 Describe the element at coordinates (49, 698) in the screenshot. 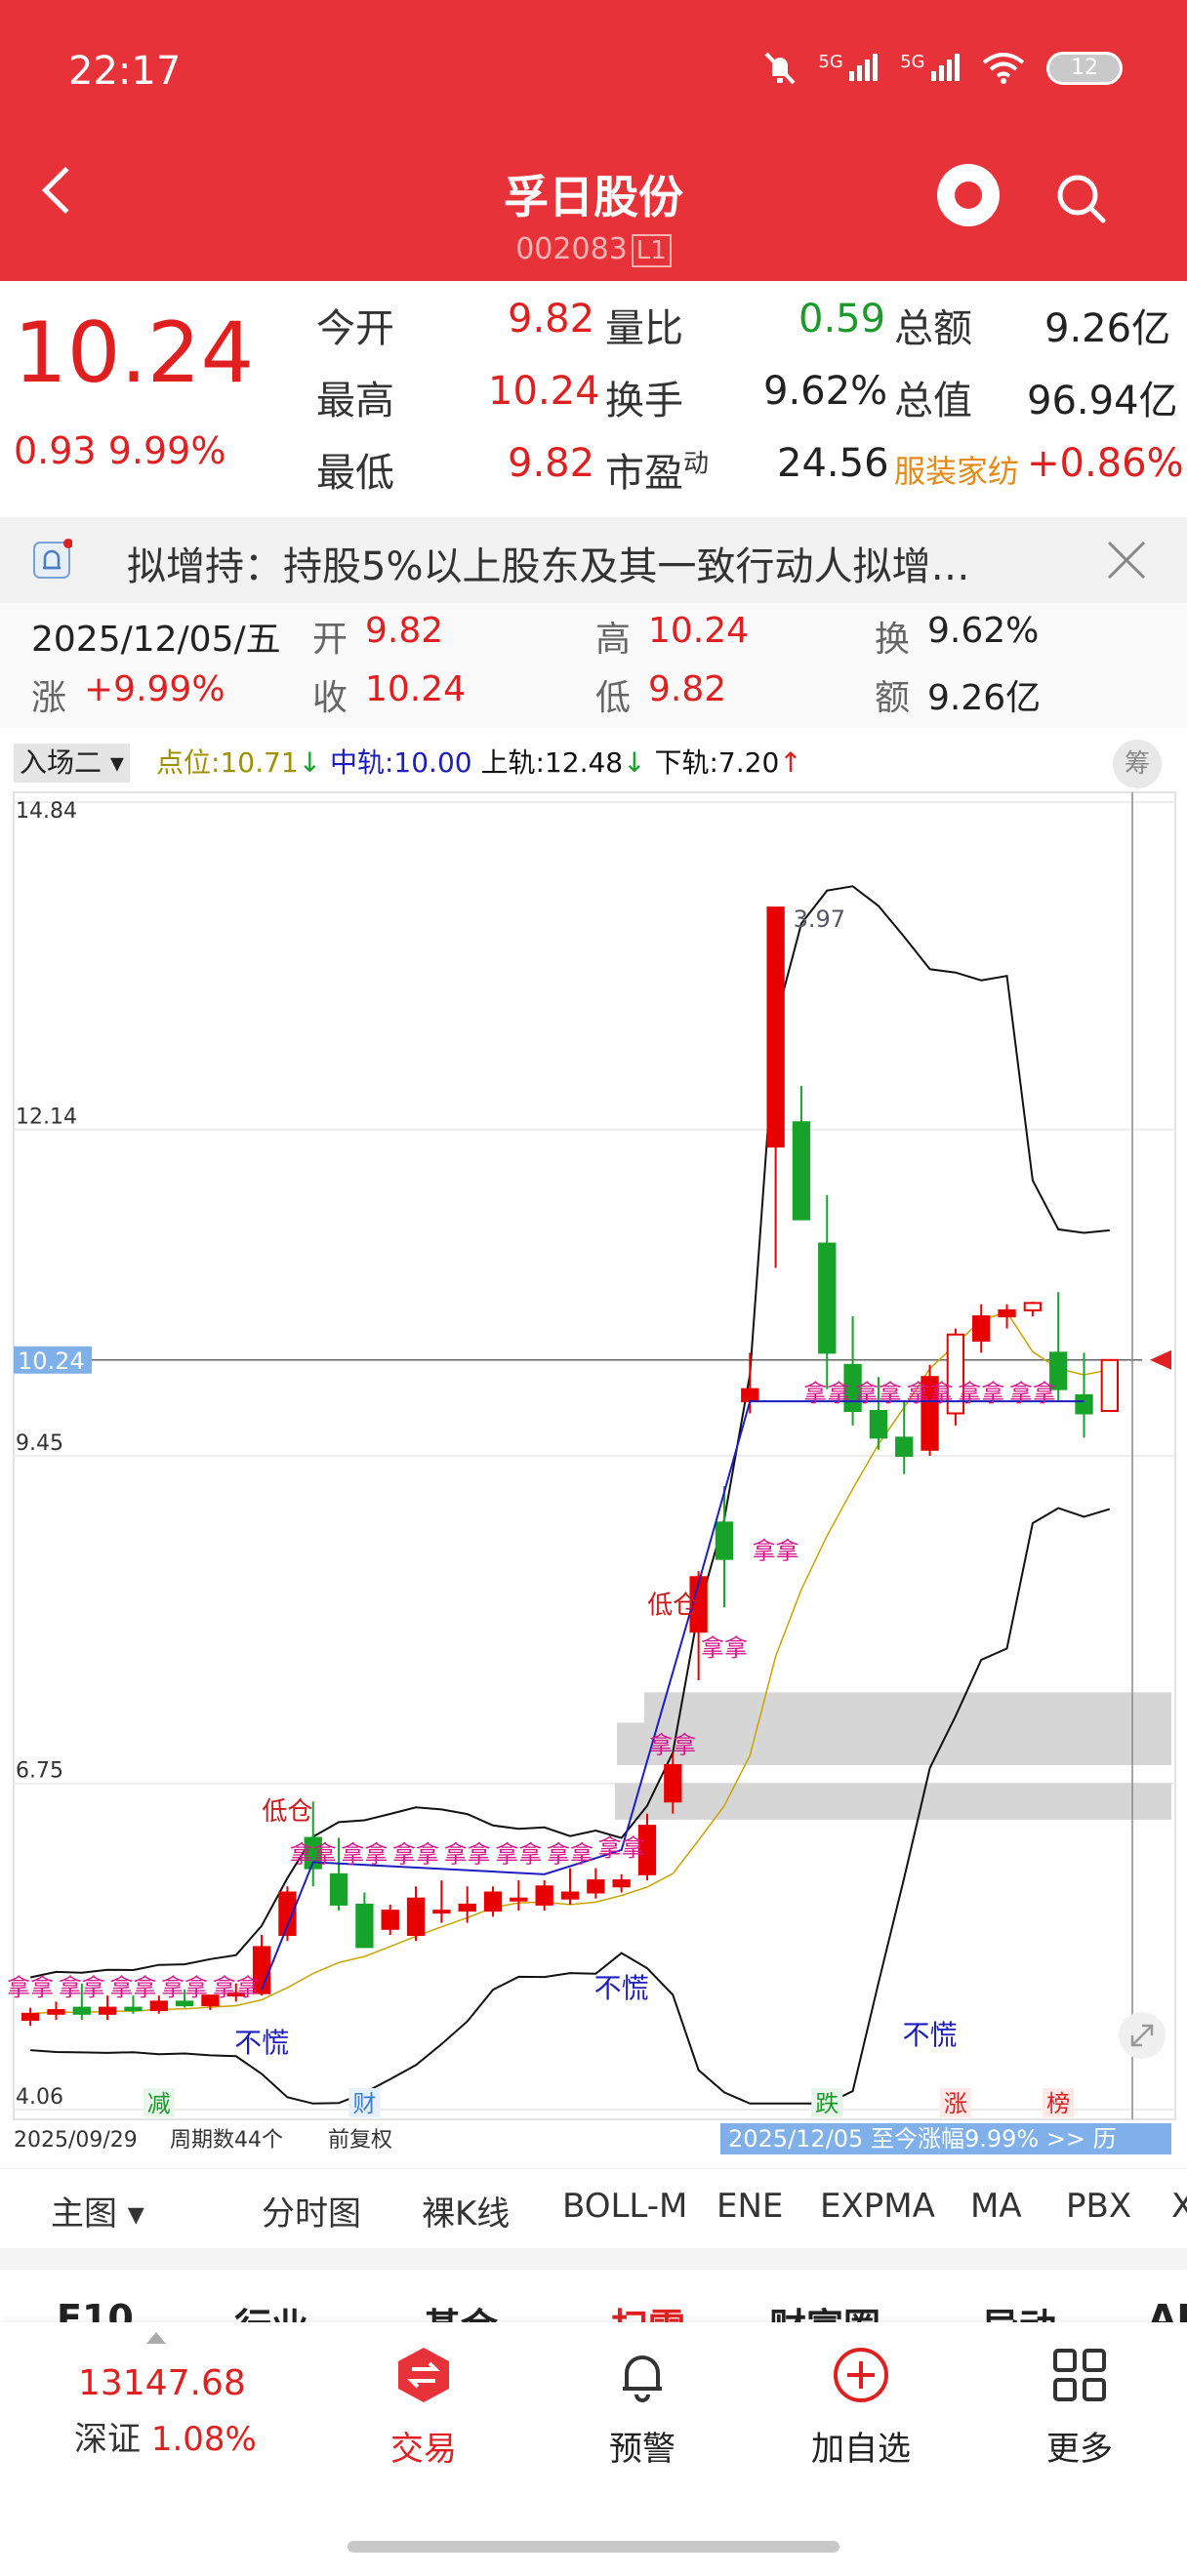

I see `day-change-label: 涨` at that location.